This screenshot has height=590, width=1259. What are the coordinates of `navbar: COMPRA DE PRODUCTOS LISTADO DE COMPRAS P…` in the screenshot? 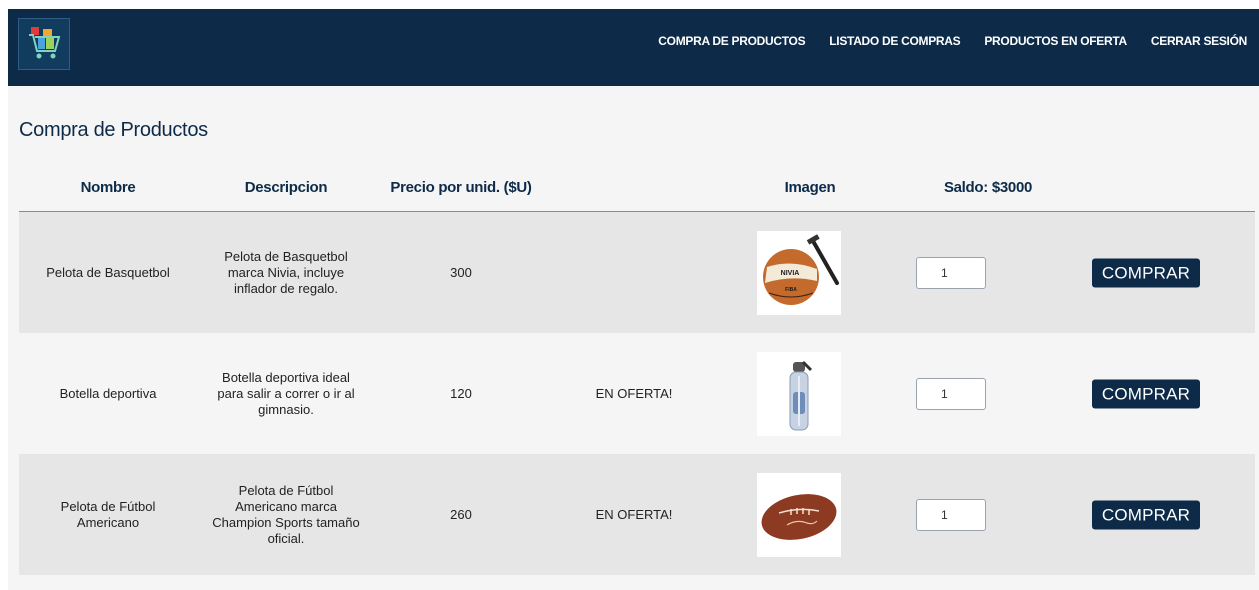 It's located at (633, 47).